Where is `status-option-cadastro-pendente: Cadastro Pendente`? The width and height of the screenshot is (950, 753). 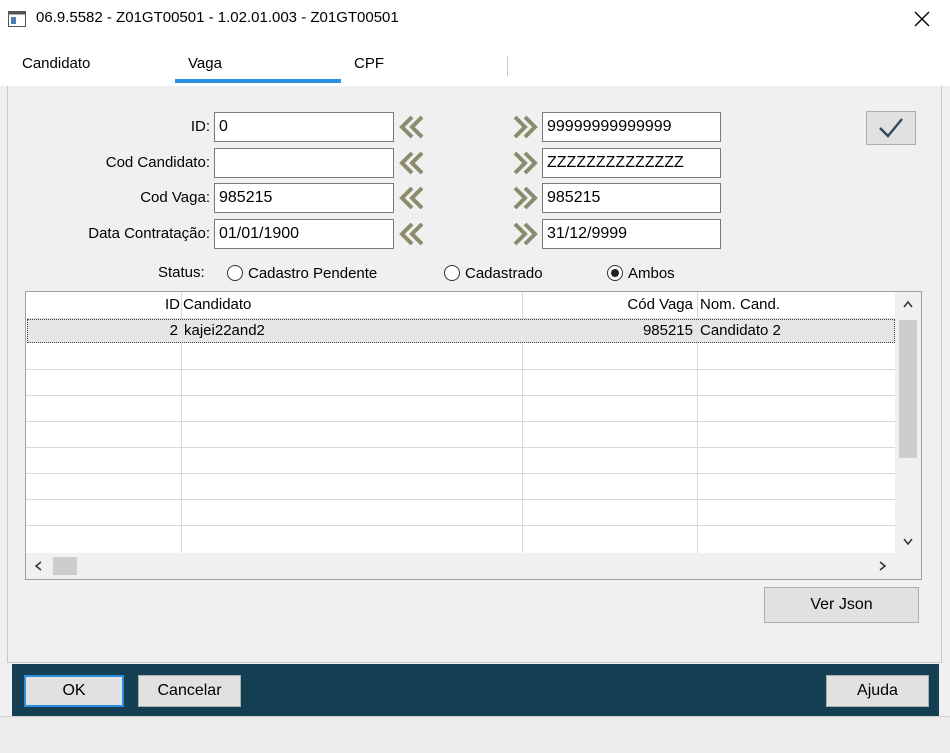 status-option-cadastro-pendente: Cadastro Pendente is located at coordinates (302, 273).